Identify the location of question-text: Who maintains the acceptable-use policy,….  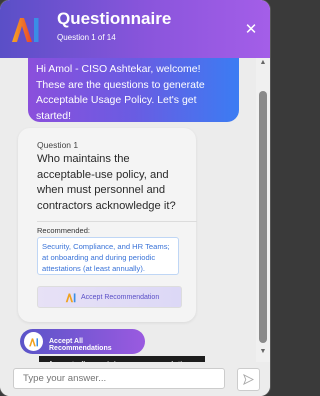
(106, 182).